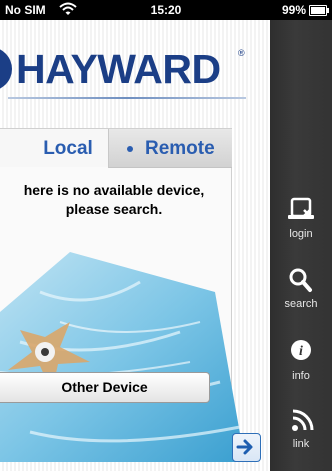 The height and width of the screenshot is (471, 332). I want to click on battery-percent: 99%, so click(293, 10).